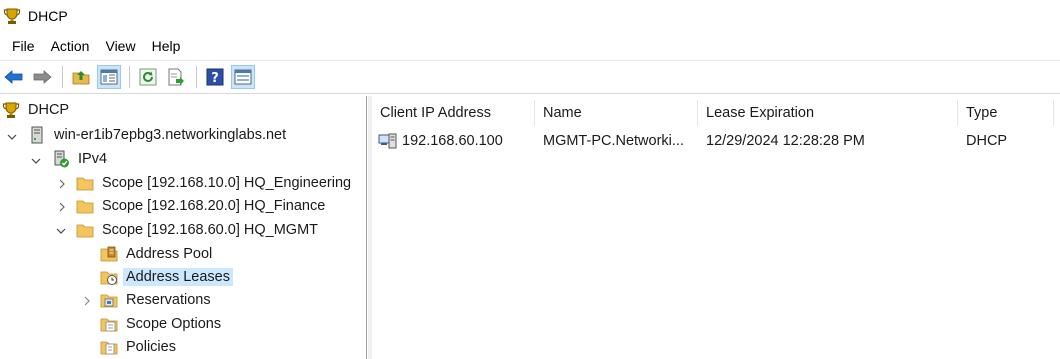 The width and height of the screenshot is (1060, 359). I want to click on tree-item-server: win-er1ib7epbg3.networkinglabs.net, so click(158, 135).